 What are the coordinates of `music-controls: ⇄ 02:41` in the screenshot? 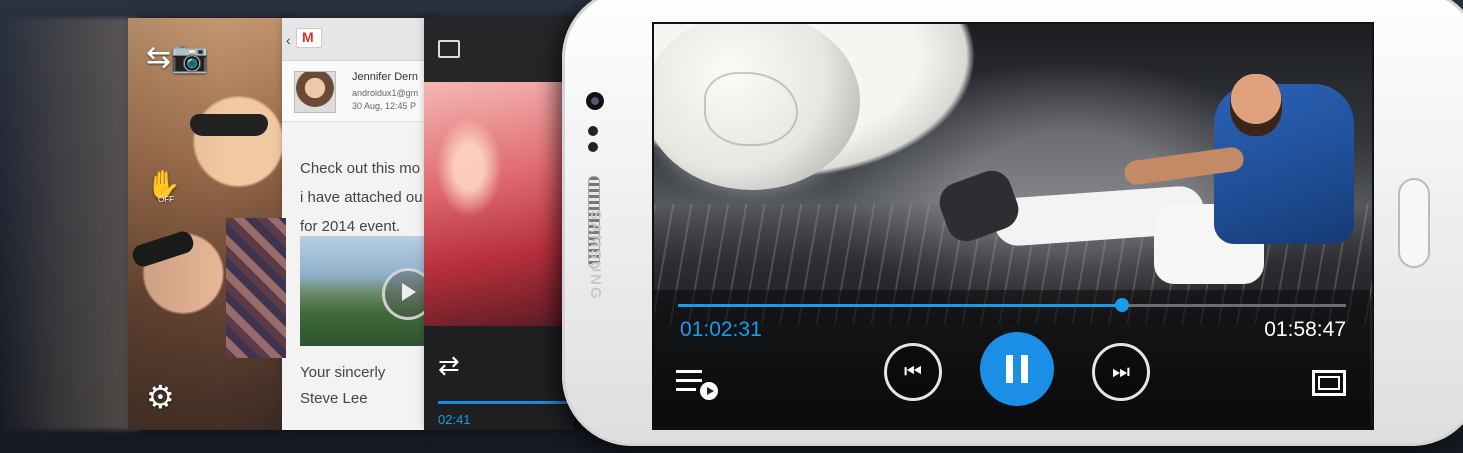 It's located at (499, 378).